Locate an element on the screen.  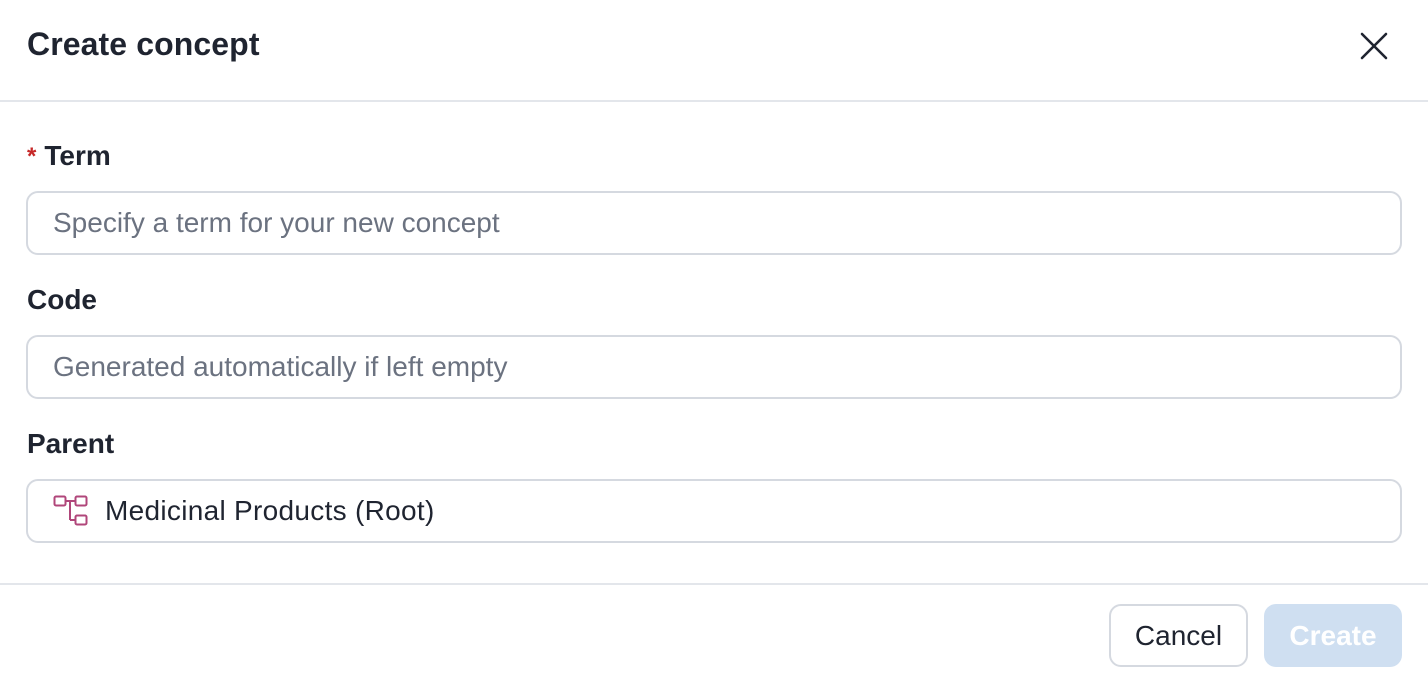
required-marker: * is located at coordinates (32, 156).